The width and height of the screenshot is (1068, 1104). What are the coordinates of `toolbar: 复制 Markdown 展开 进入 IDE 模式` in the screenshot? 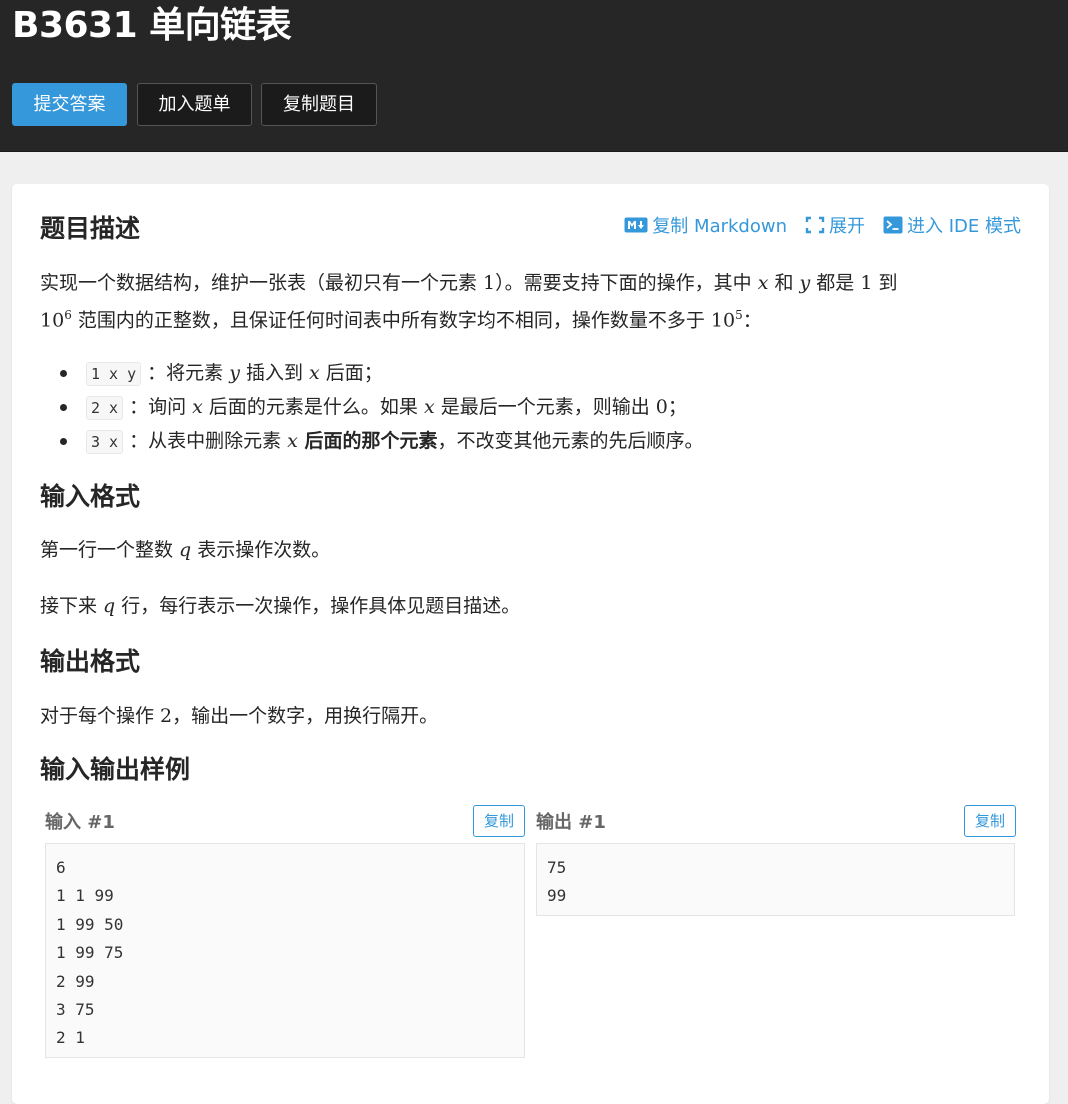 It's located at (822, 225).